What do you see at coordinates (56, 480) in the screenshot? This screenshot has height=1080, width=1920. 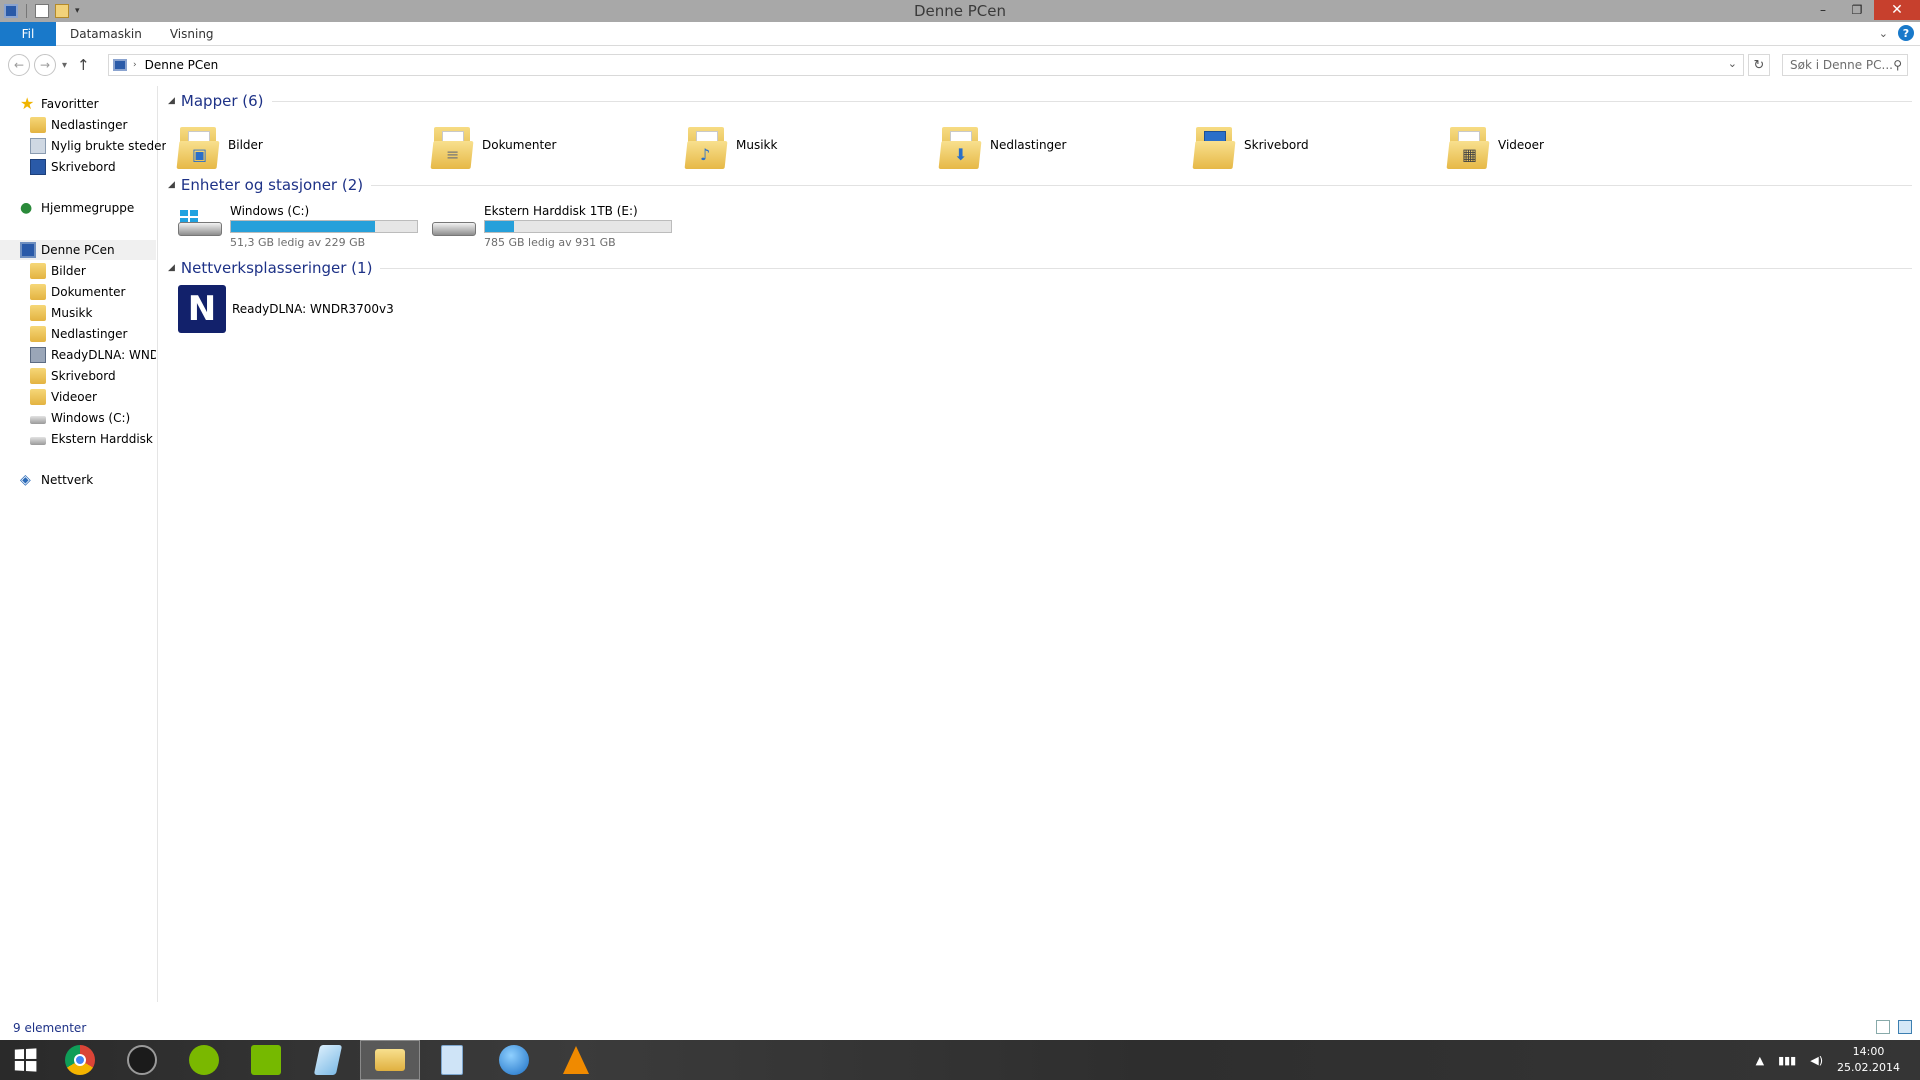 I see `nav-network: ◈ Nettverk` at bounding box center [56, 480].